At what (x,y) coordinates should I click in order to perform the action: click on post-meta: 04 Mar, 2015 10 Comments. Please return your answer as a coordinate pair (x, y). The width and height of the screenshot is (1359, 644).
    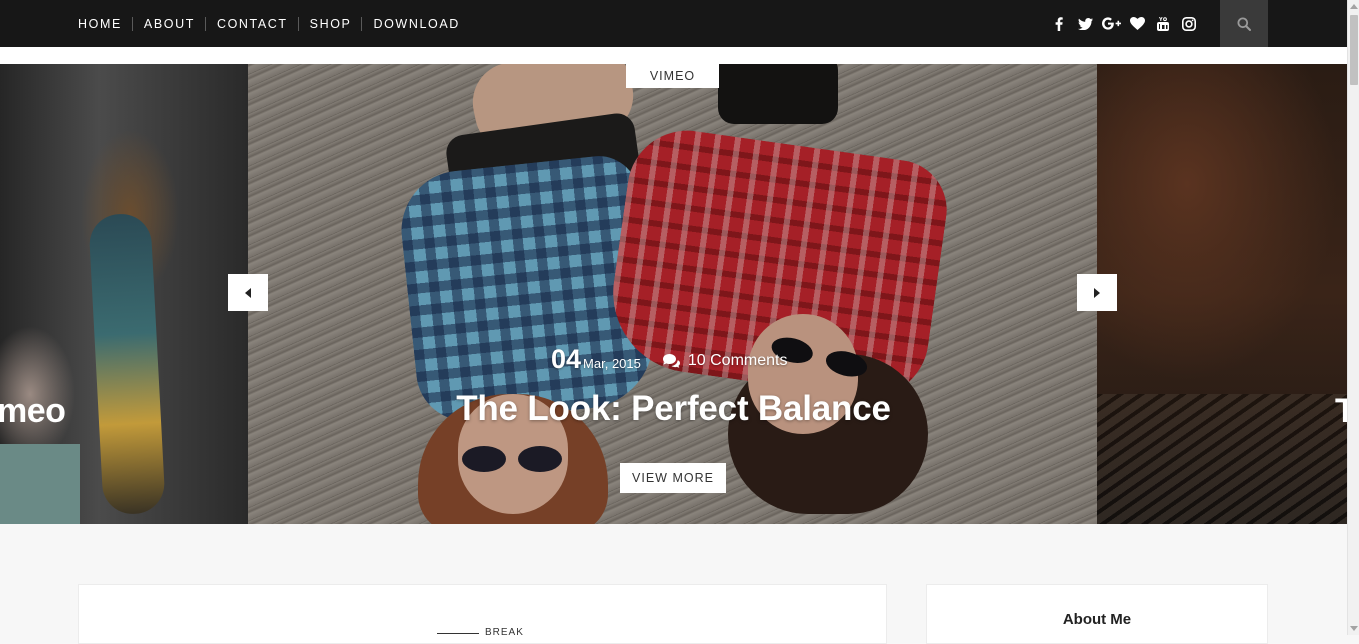
    Looking at the image, I should click on (669, 362).